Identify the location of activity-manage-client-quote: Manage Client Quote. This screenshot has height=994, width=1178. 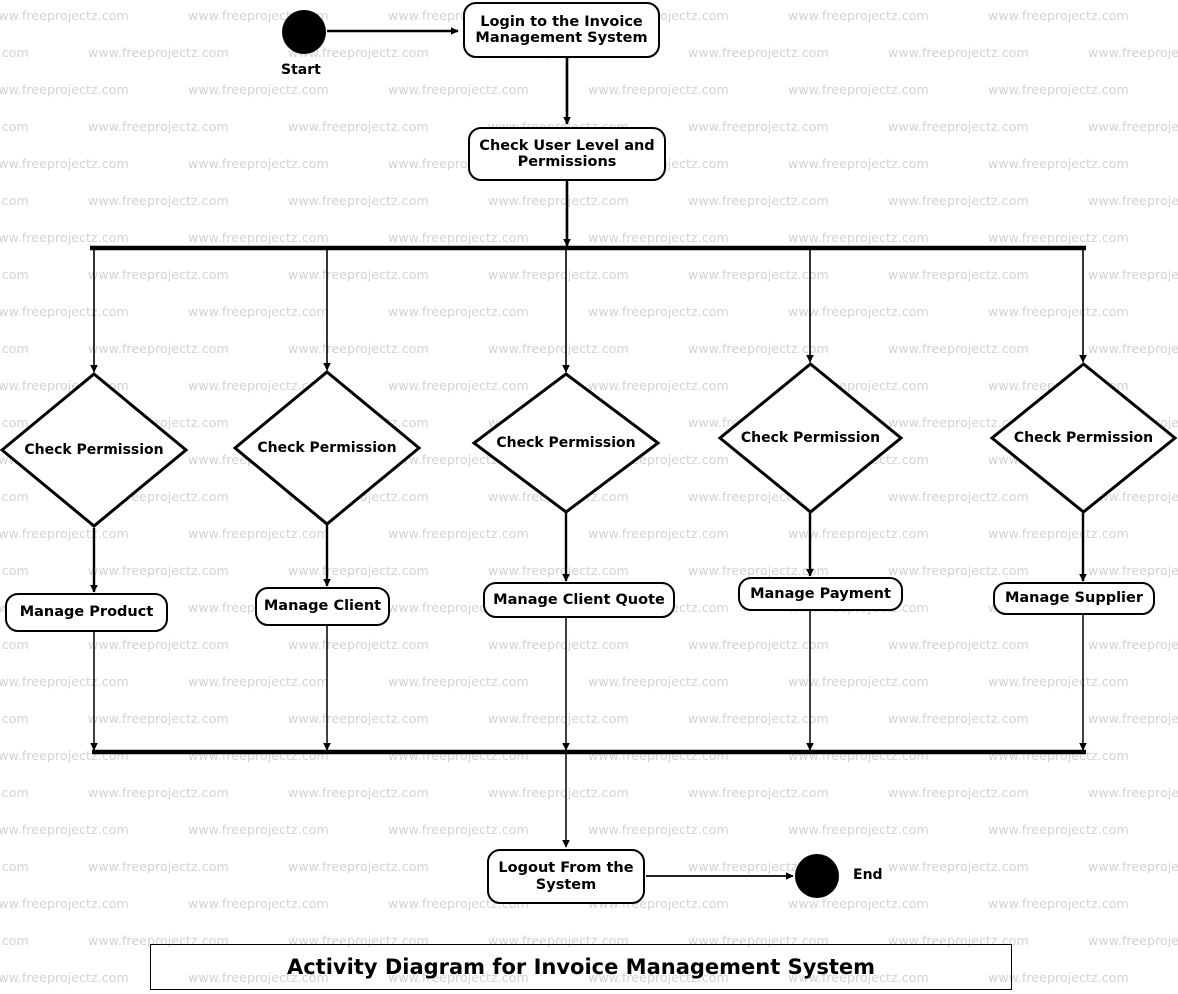
(579, 600).